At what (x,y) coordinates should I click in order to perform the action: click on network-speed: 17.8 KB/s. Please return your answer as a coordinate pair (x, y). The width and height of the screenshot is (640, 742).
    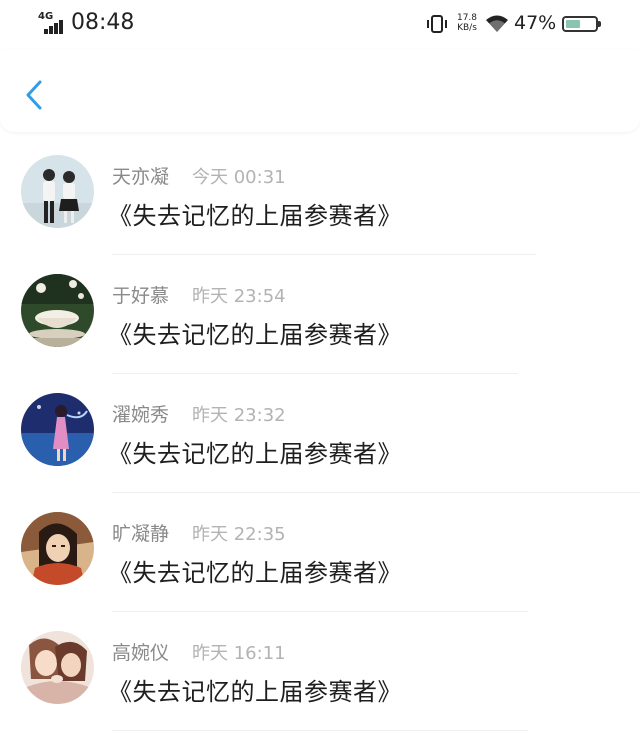
    Looking at the image, I should click on (467, 23).